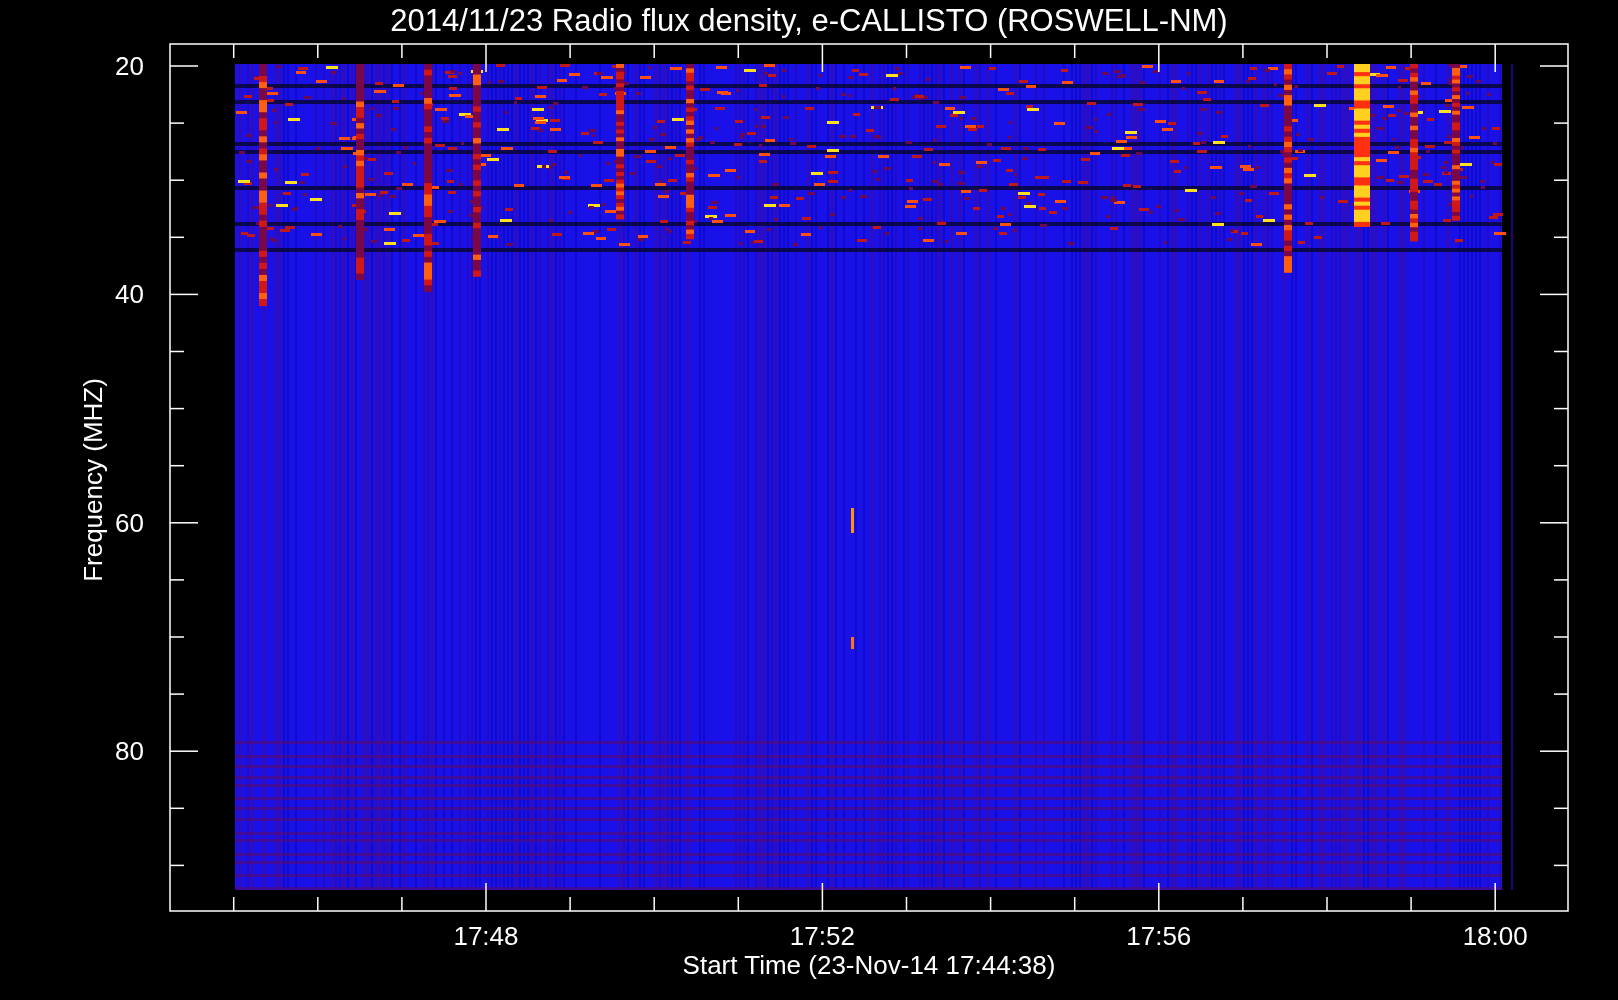 This screenshot has height=1000, width=1618. I want to click on x-tick-label: 17:56, so click(1159, 936).